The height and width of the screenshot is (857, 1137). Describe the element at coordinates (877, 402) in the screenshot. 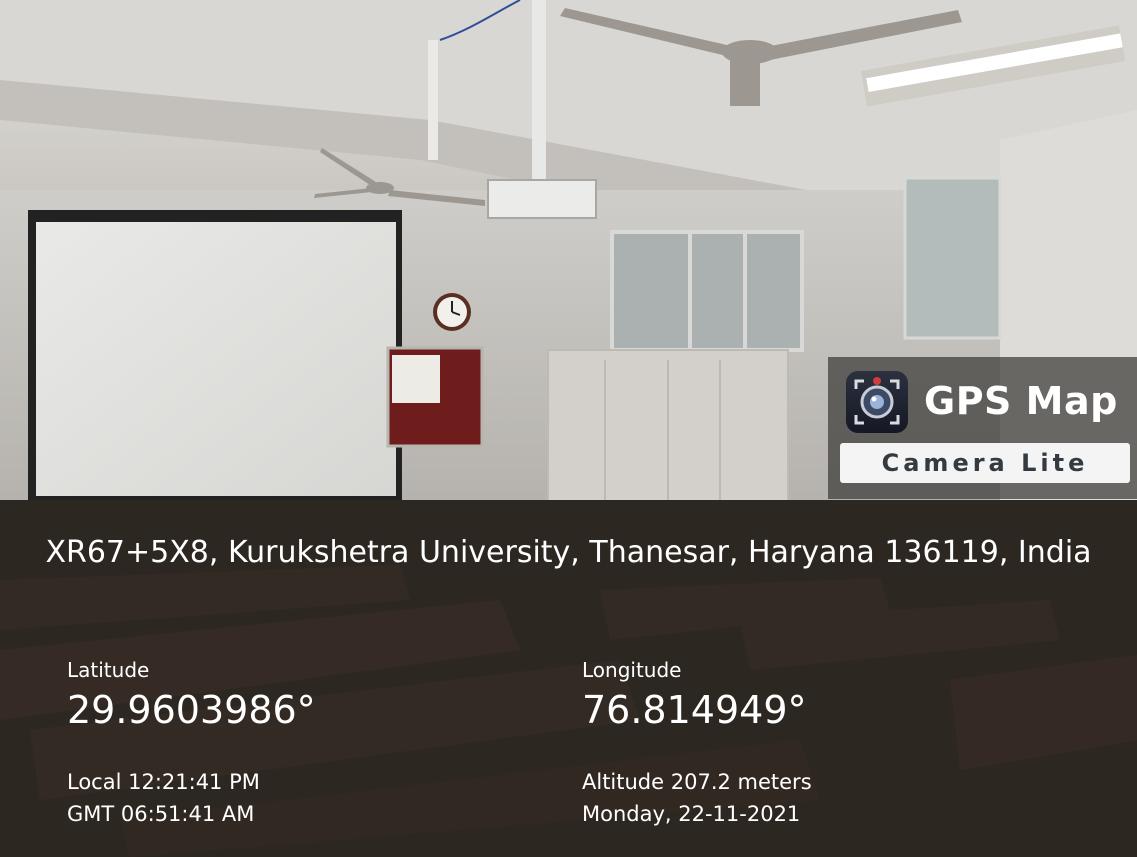

I see `camera-lens-icon` at that location.